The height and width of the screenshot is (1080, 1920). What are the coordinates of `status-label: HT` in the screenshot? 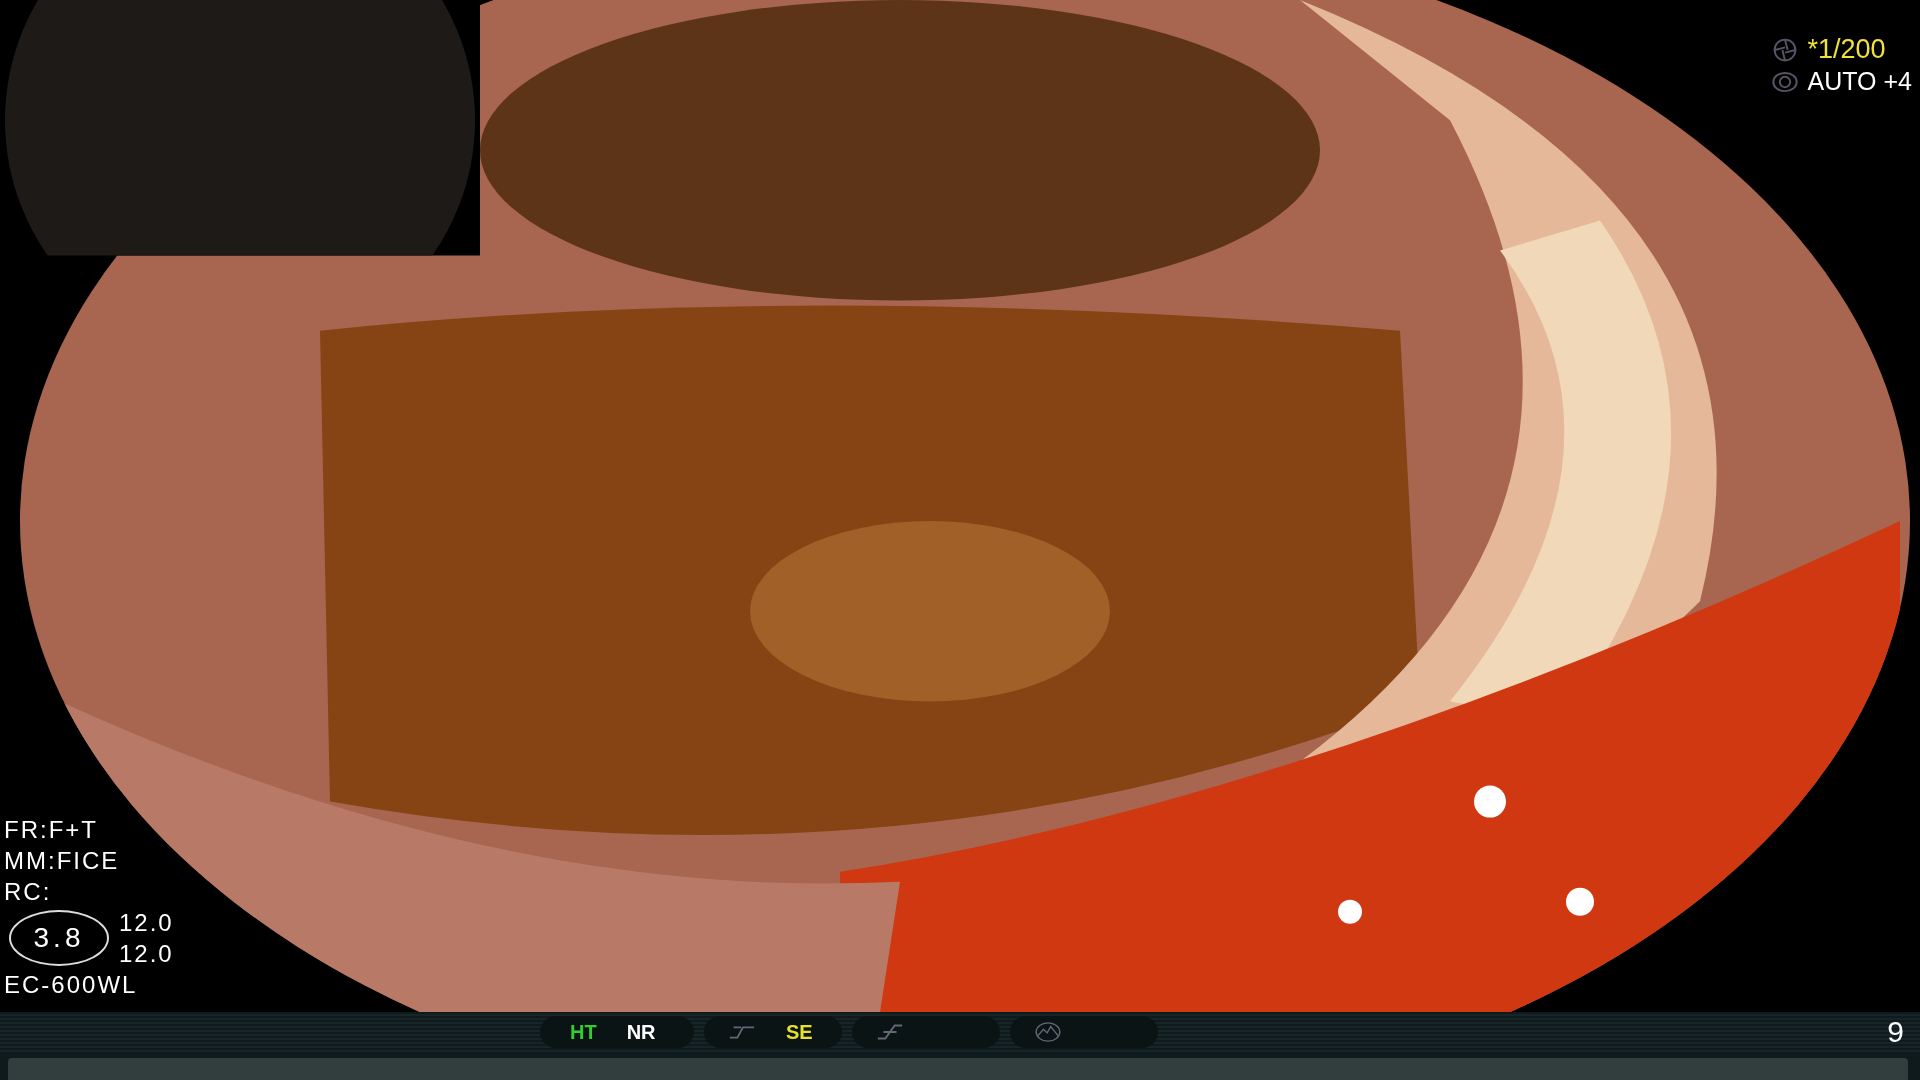 It's located at (583, 1032).